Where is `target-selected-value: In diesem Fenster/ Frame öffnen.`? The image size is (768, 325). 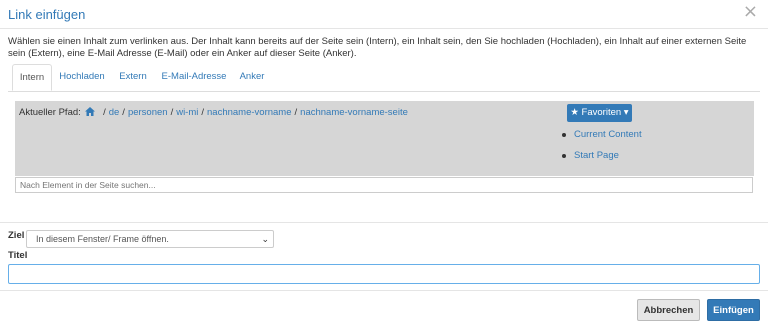
target-selected-value: In diesem Fenster/ Frame öffnen. is located at coordinates (102, 239).